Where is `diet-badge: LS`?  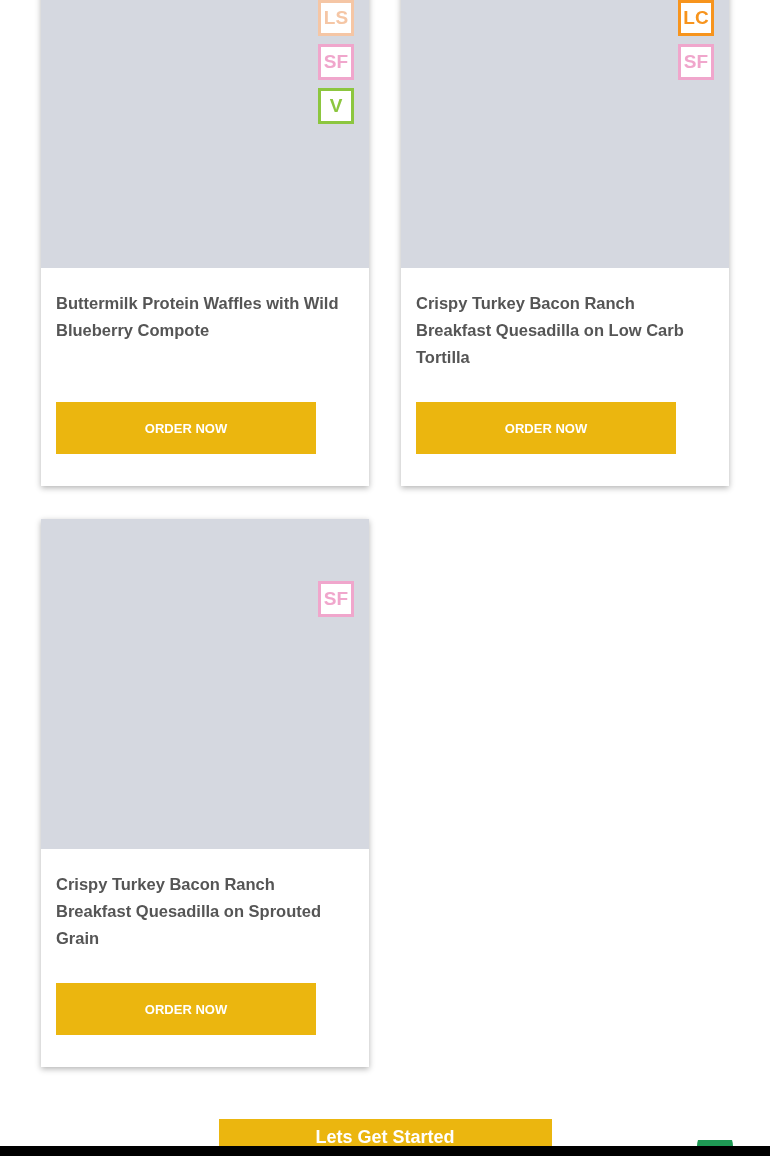 diet-badge: LS is located at coordinates (336, 18).